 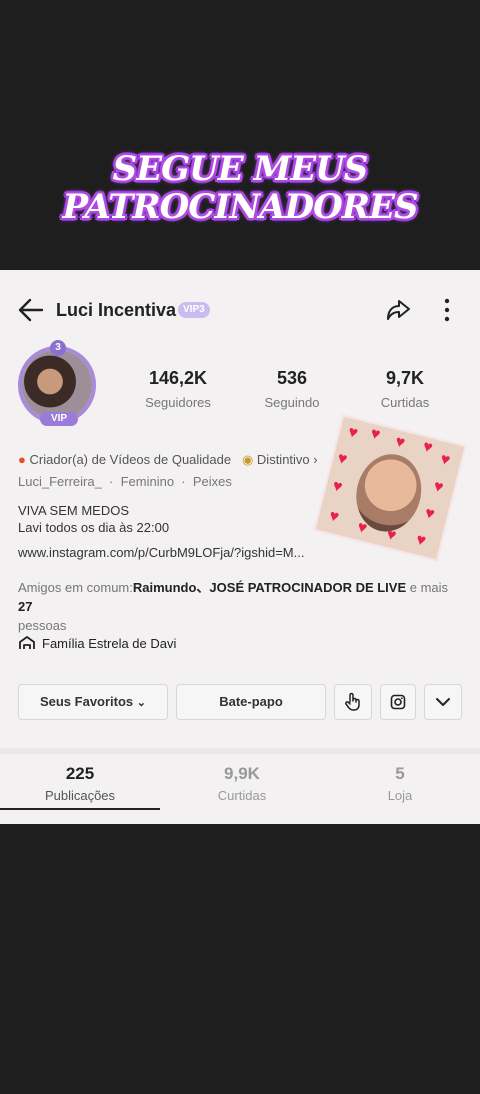 I want to click on tab-value: 225, so click(x=80, y=773).